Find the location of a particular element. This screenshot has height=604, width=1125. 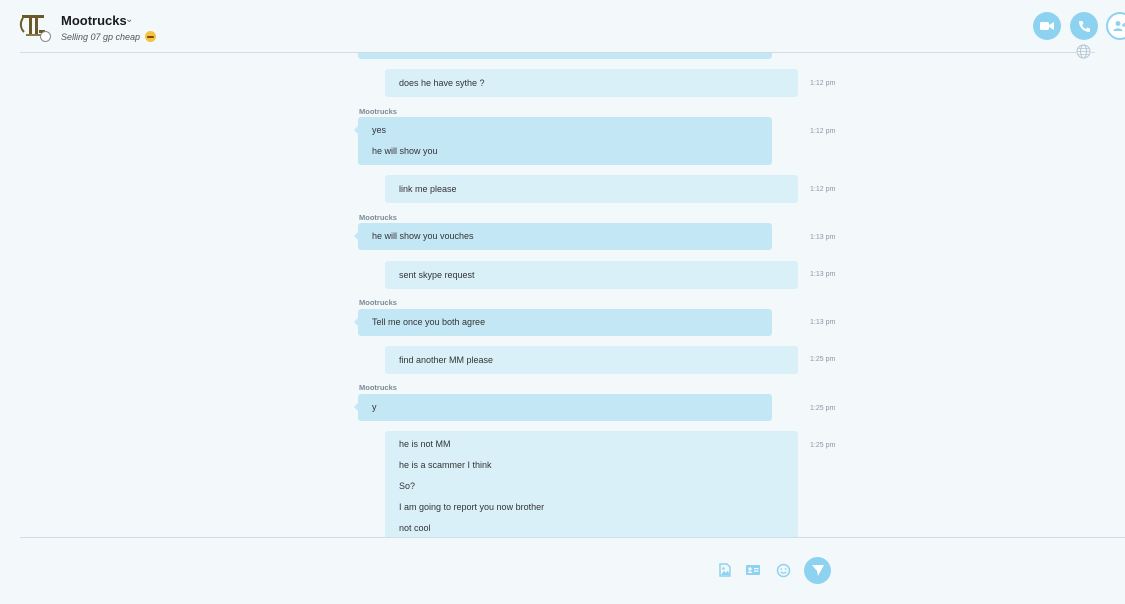

message-text: not cool is located at coordinates (415, 528).